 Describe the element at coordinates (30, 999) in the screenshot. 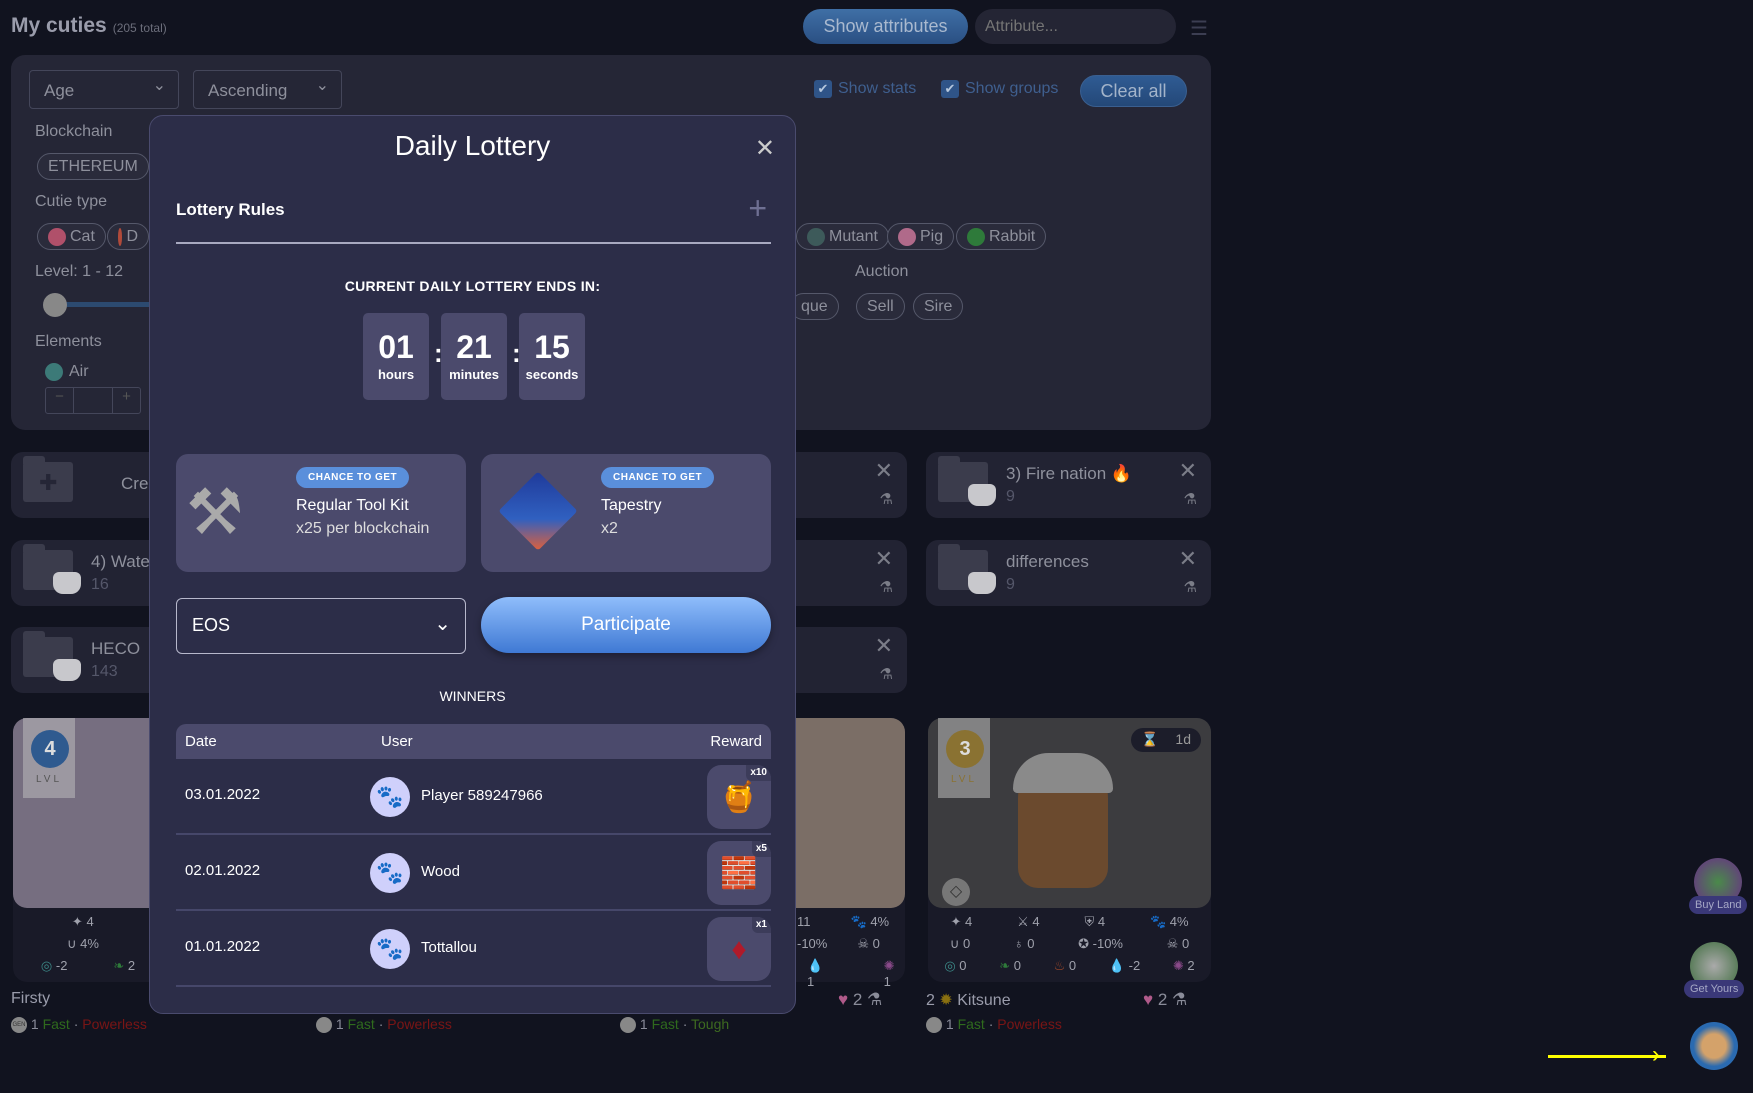

I see `cutie-name: Firsty` at that location.